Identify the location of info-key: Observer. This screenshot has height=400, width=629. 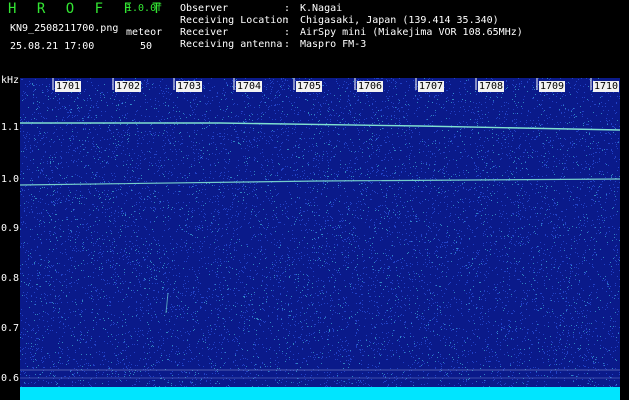
(204, 8).